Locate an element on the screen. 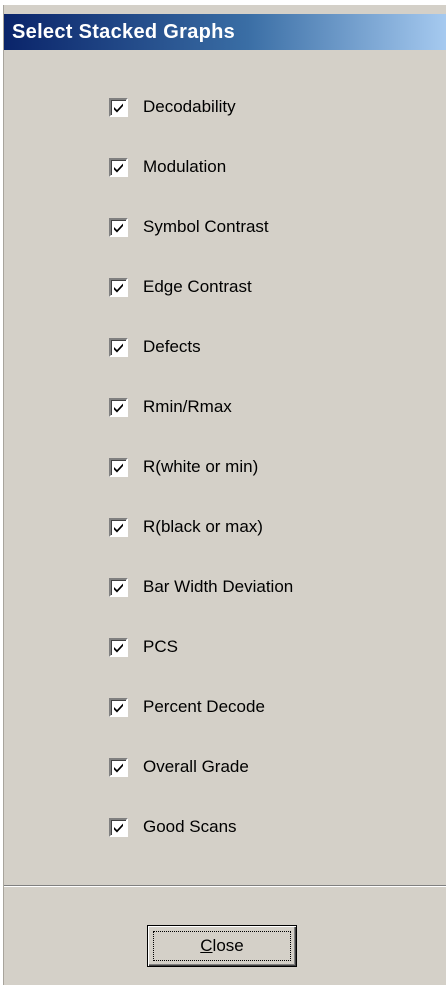  option-label: Rmin/Rmax is located at coordinates (187, 406).